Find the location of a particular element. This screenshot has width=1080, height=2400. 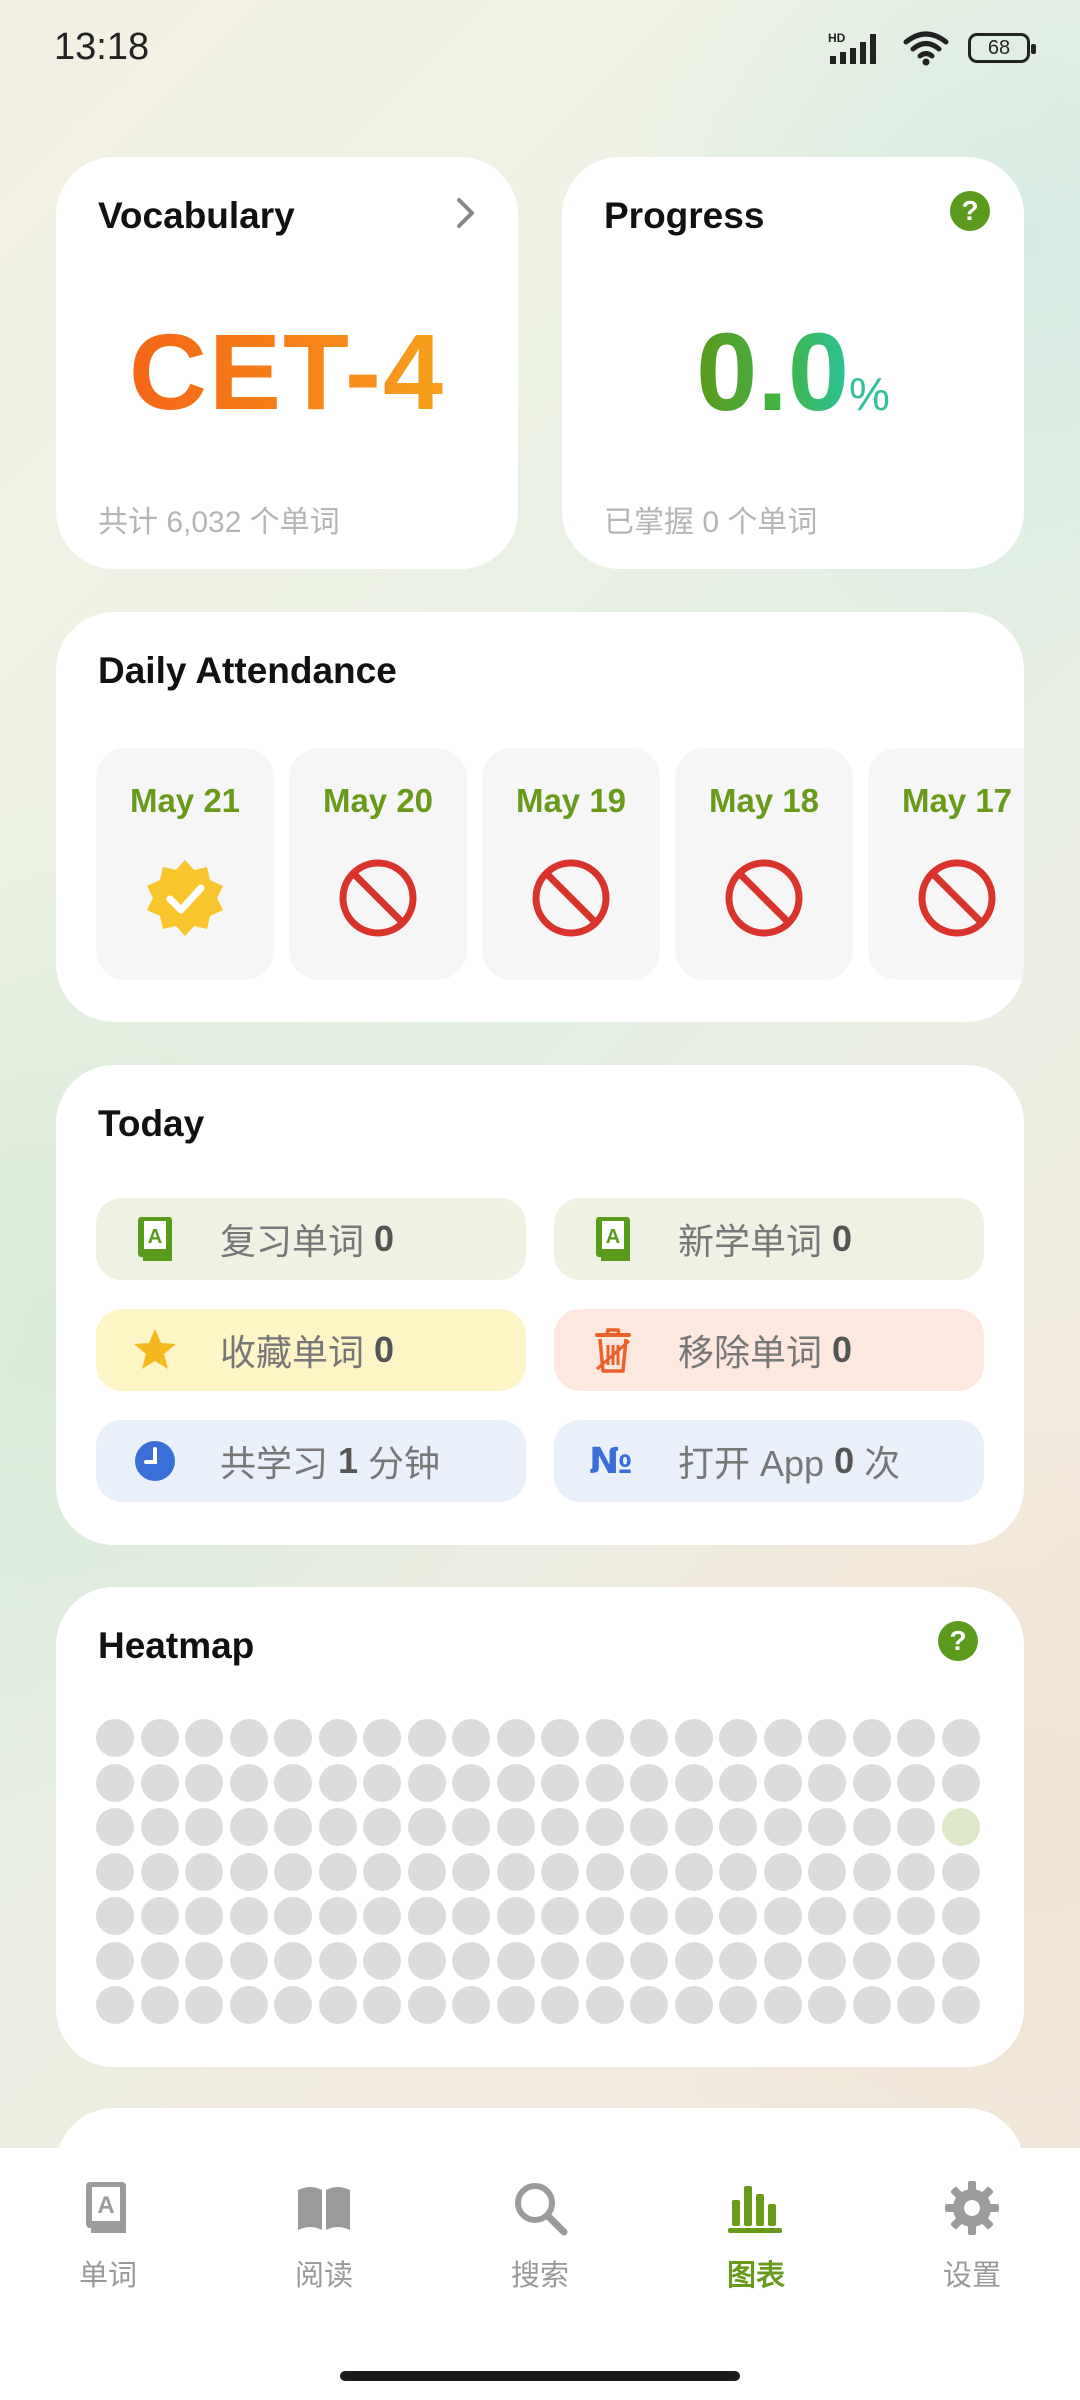

status-time: 13:18 is located at coordinates (102, 47).